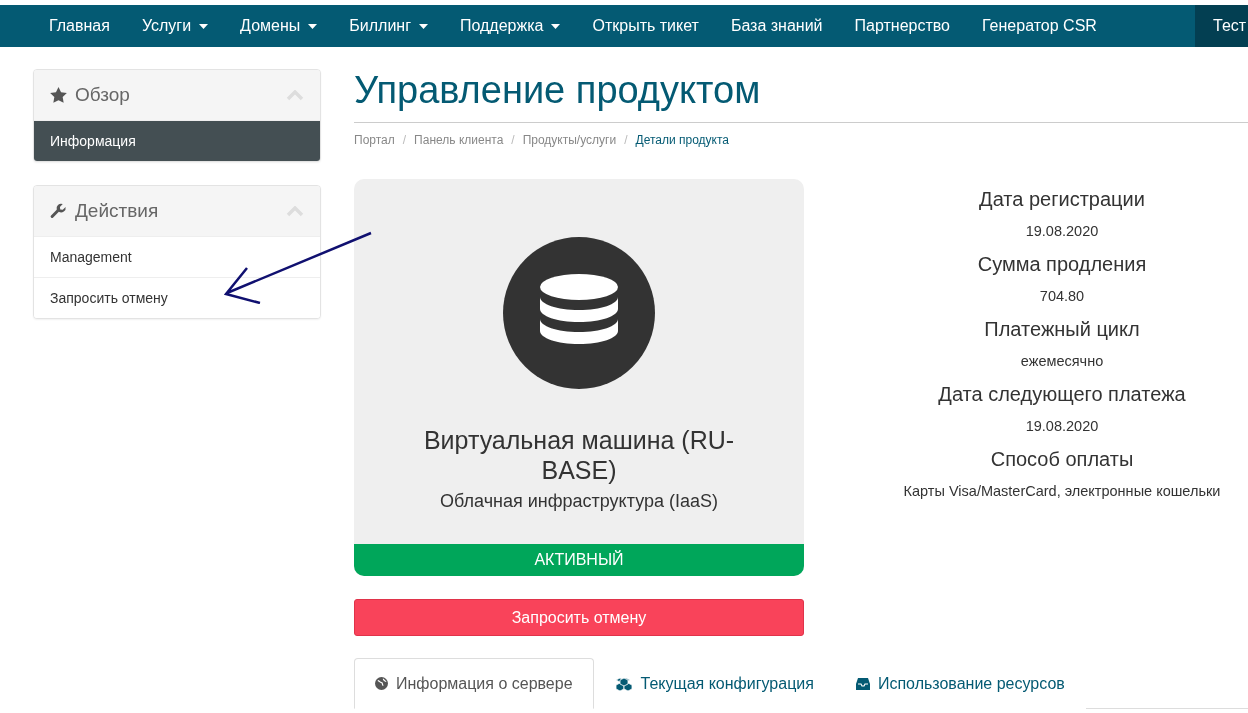 The width and height of the screenshot is (1248, 713). I want to click on detail-label: Способ оплаты, so click(1062, 459).